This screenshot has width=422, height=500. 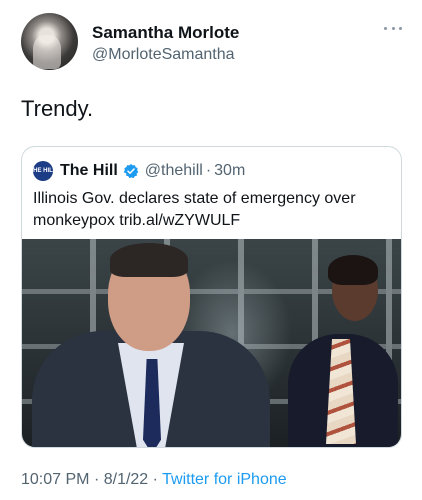 What do you see at coordinates (43, 171) in the screenshot?
I see `quoted-author-avatar: THE HILL` at bounding box center [43, 171].